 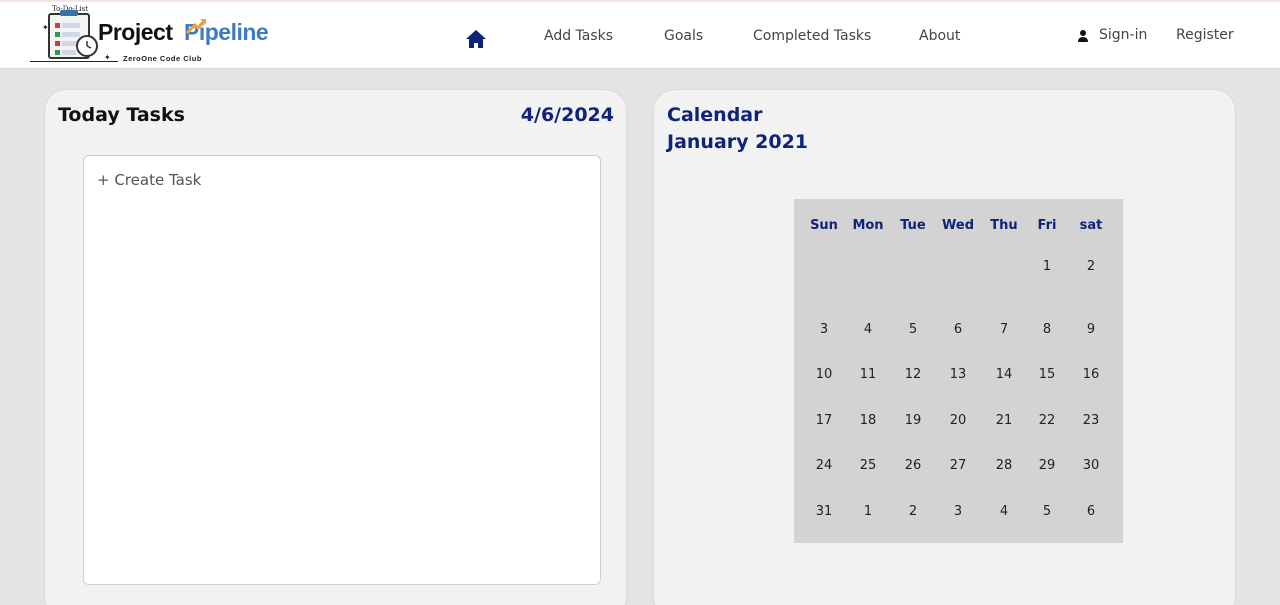 What do you see at coordinates (1004, 329) in the screenshot?
I see `calendar-day: 7` at bounding box center [1004, 329].